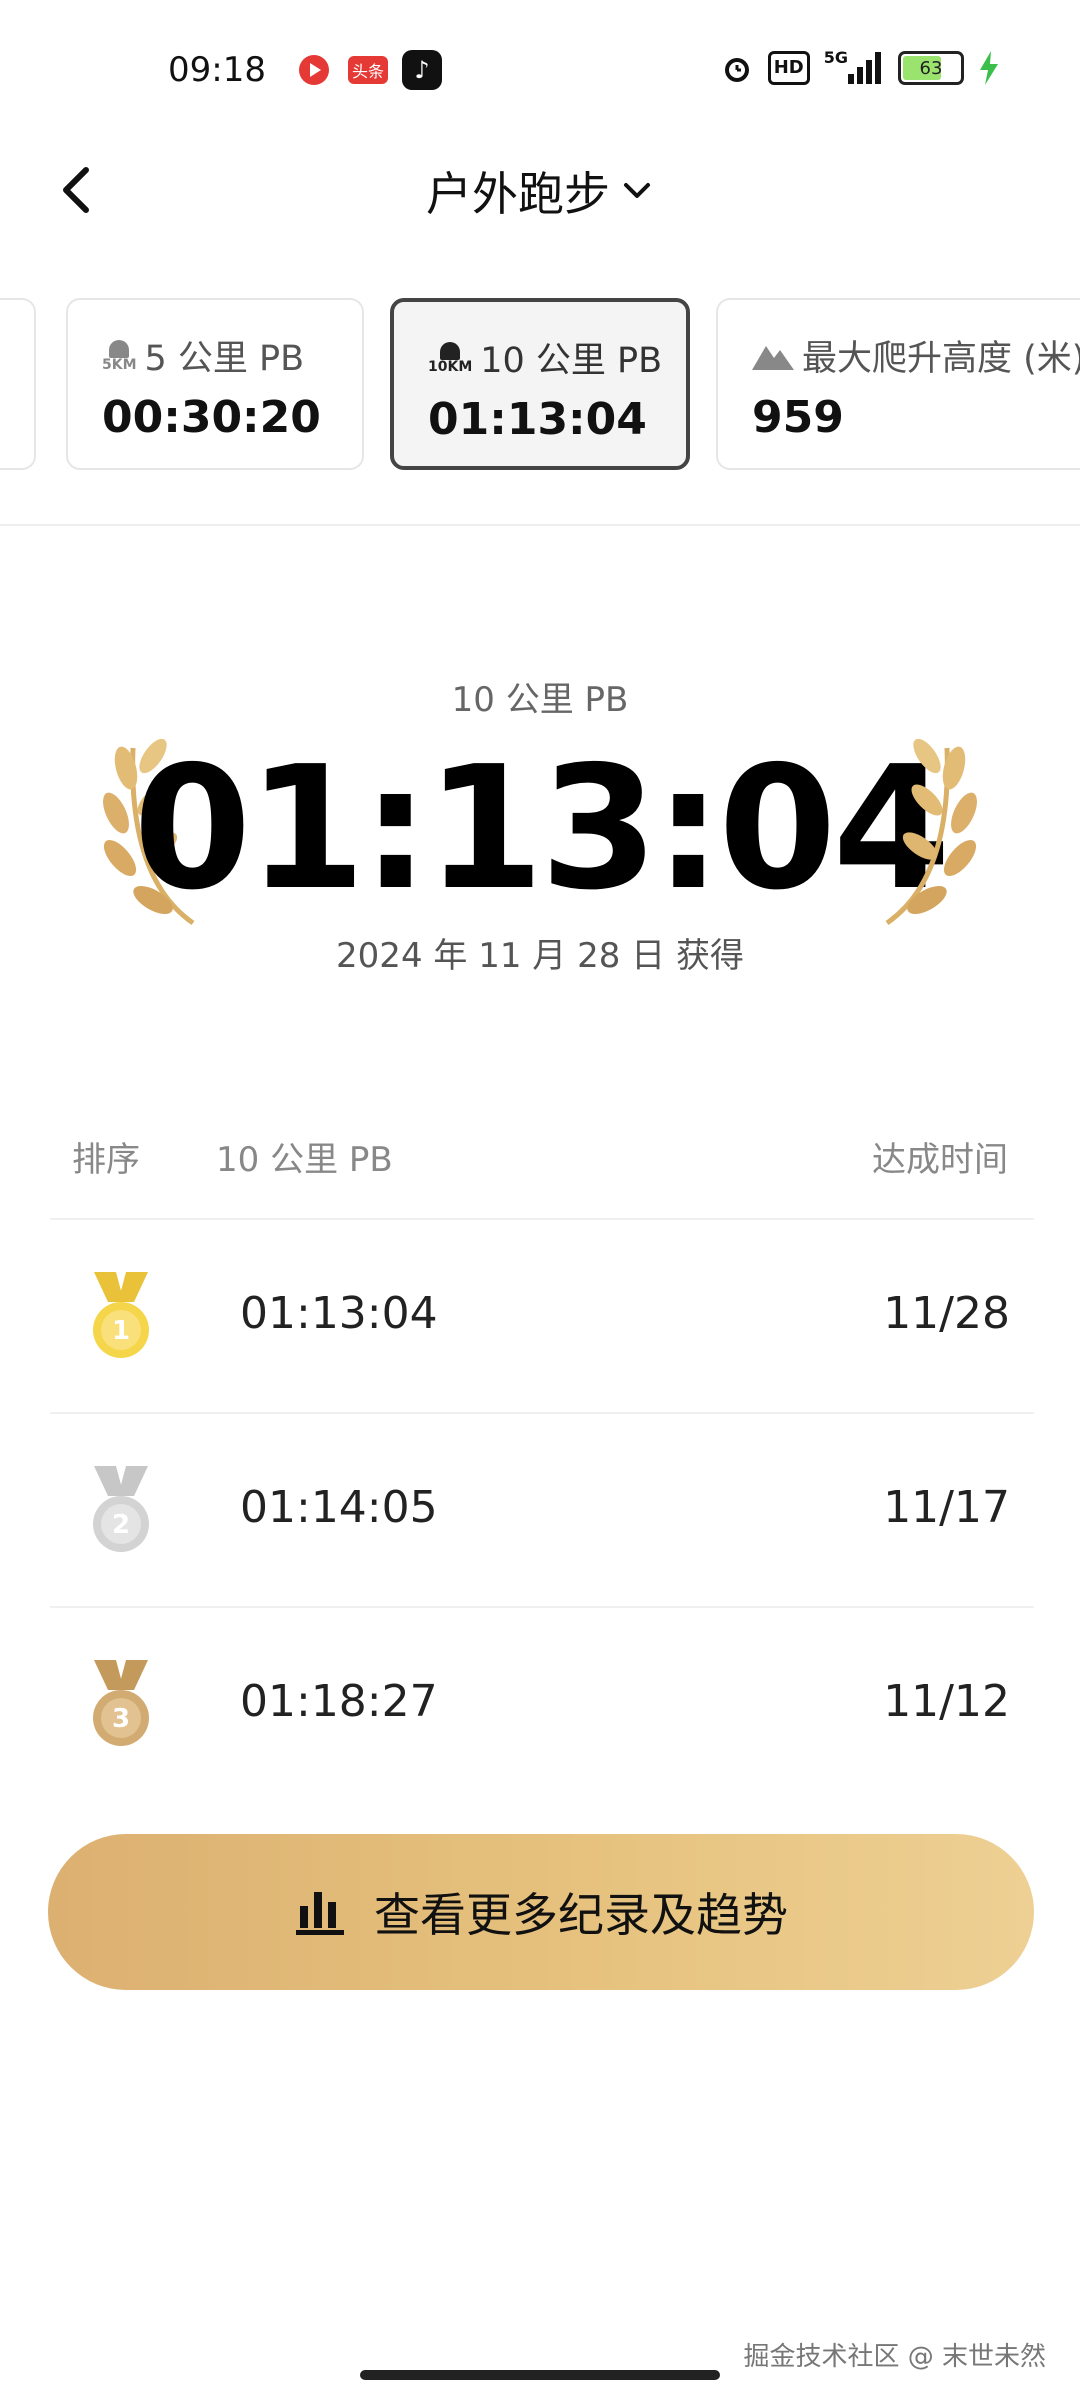 The height and width of the screenshot is (2400, 1080). What do you see at coordinates (581, 1915) in the screenshot?
I see `cta-label: 查看更多纪录及趋势` at bounding box center [581, 1915].